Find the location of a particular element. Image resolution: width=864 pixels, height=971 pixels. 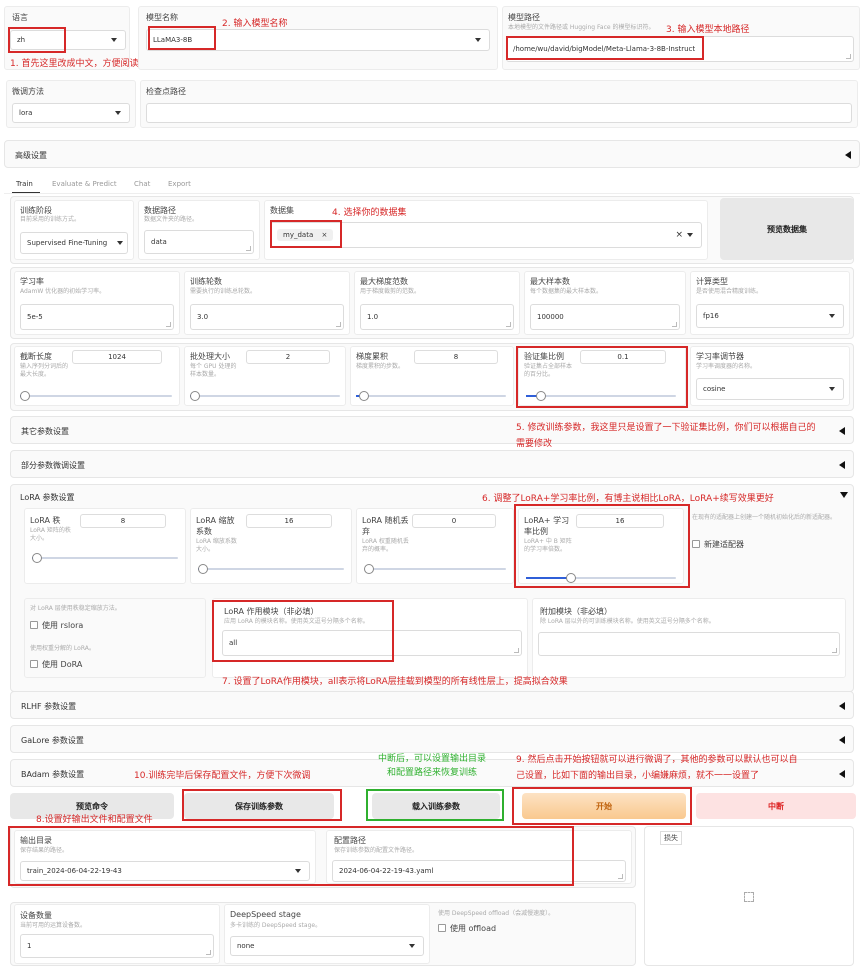

highlight-lora-target is located at coordinates (303, 631).